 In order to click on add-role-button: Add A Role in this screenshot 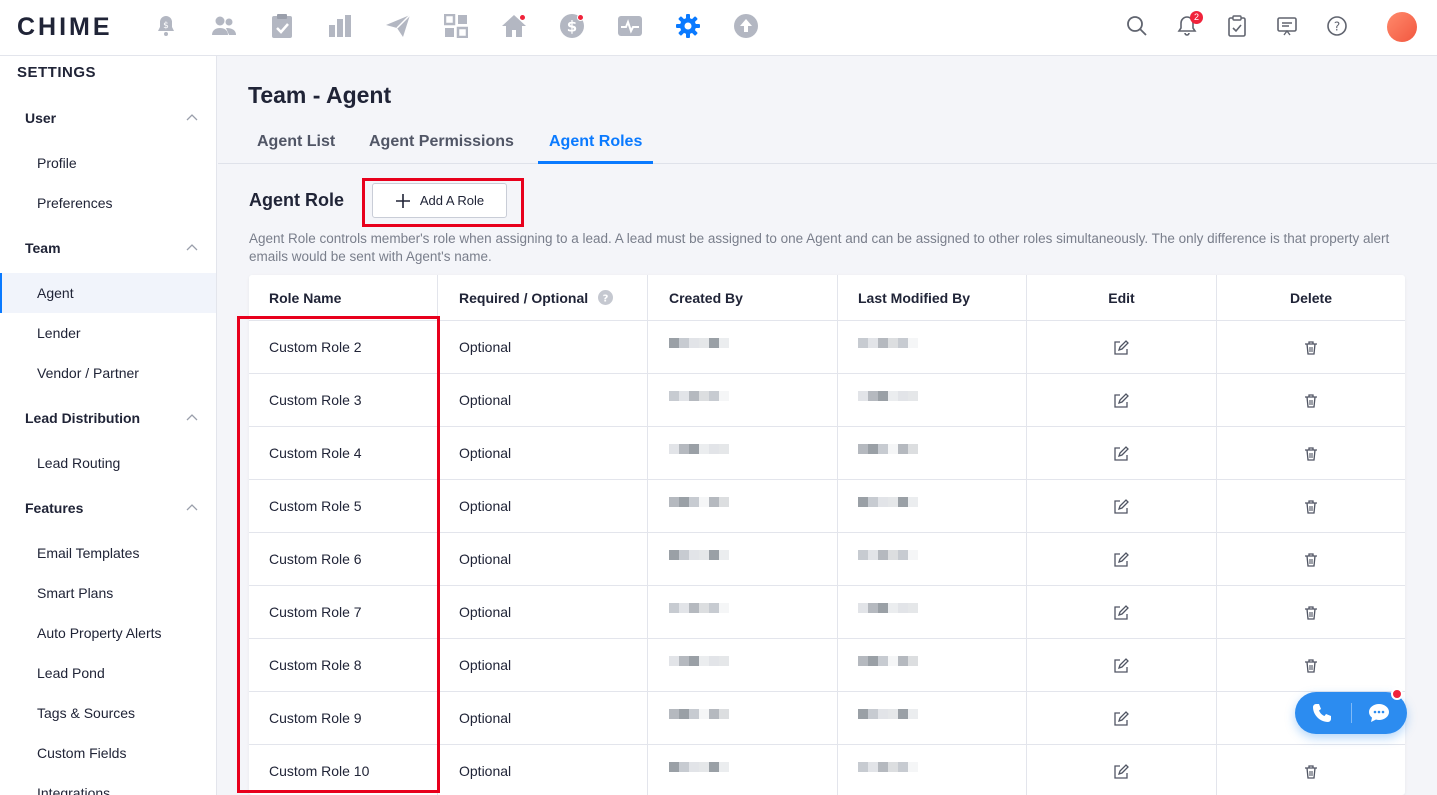, I will do `click(439, 200)`.